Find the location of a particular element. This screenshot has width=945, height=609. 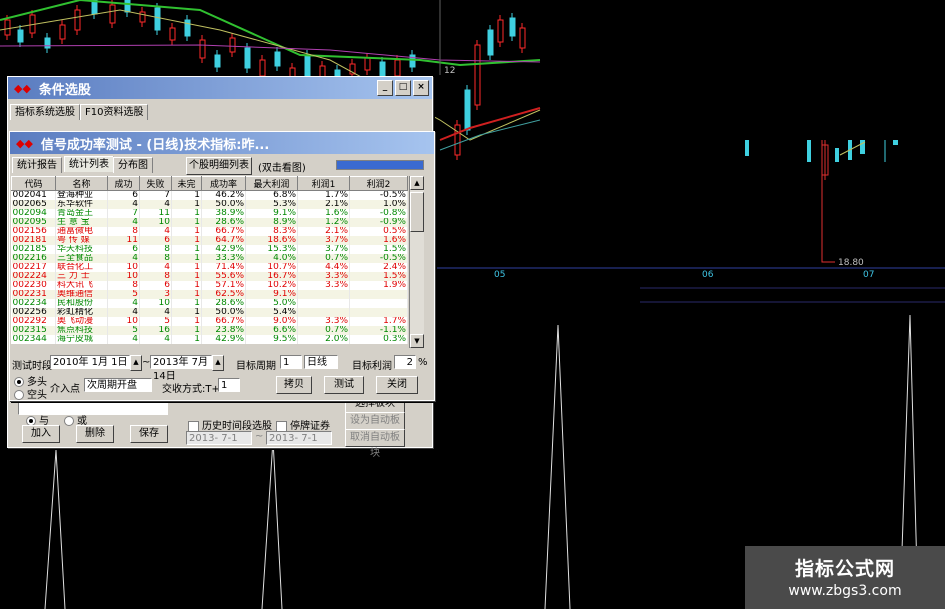

cell-name: 焦点科技 is located at coordinates (81, 330).